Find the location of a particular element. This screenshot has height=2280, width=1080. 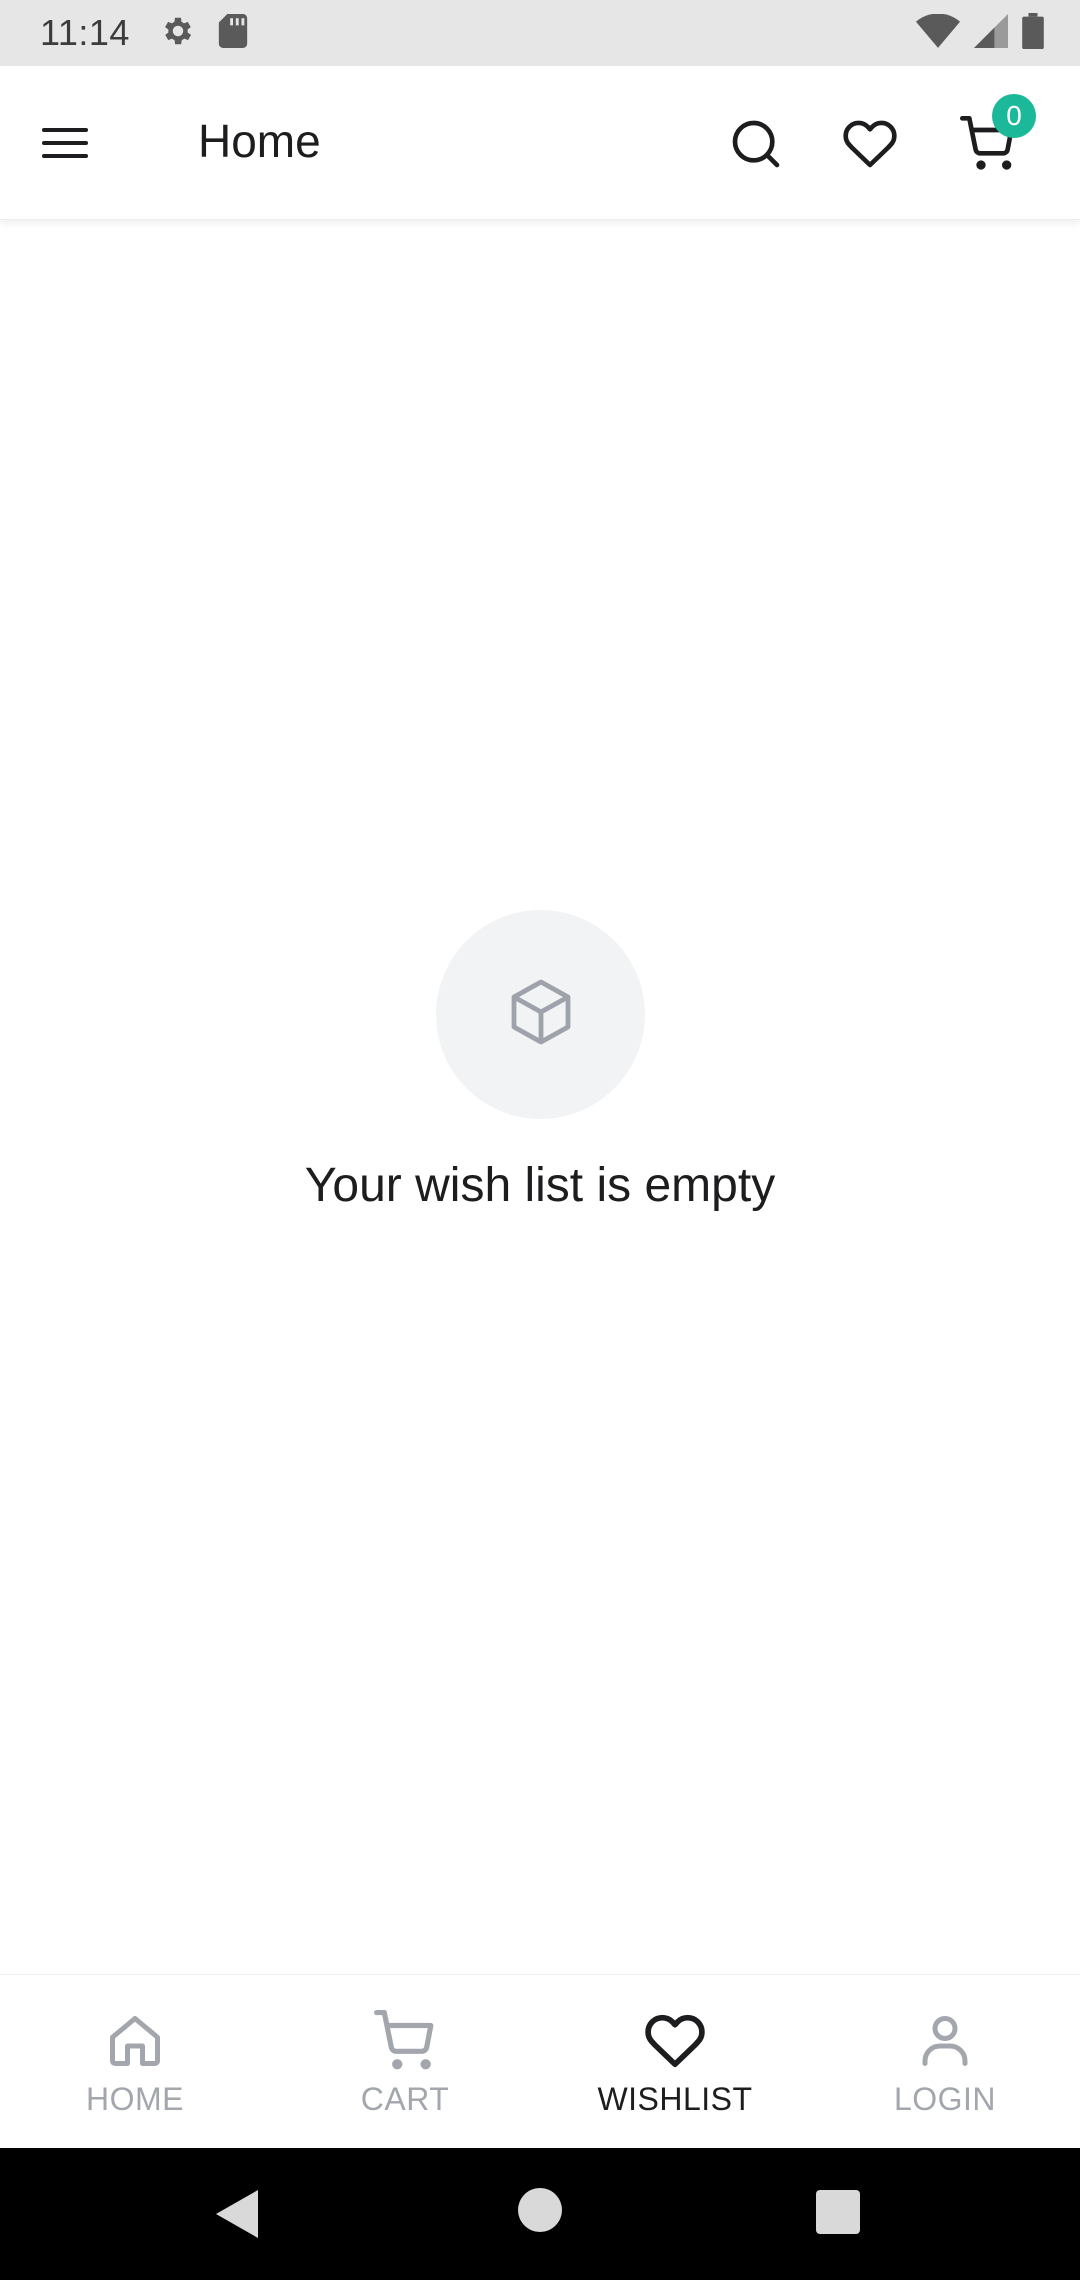

status-icons-left is located at coordinates (204, 33).